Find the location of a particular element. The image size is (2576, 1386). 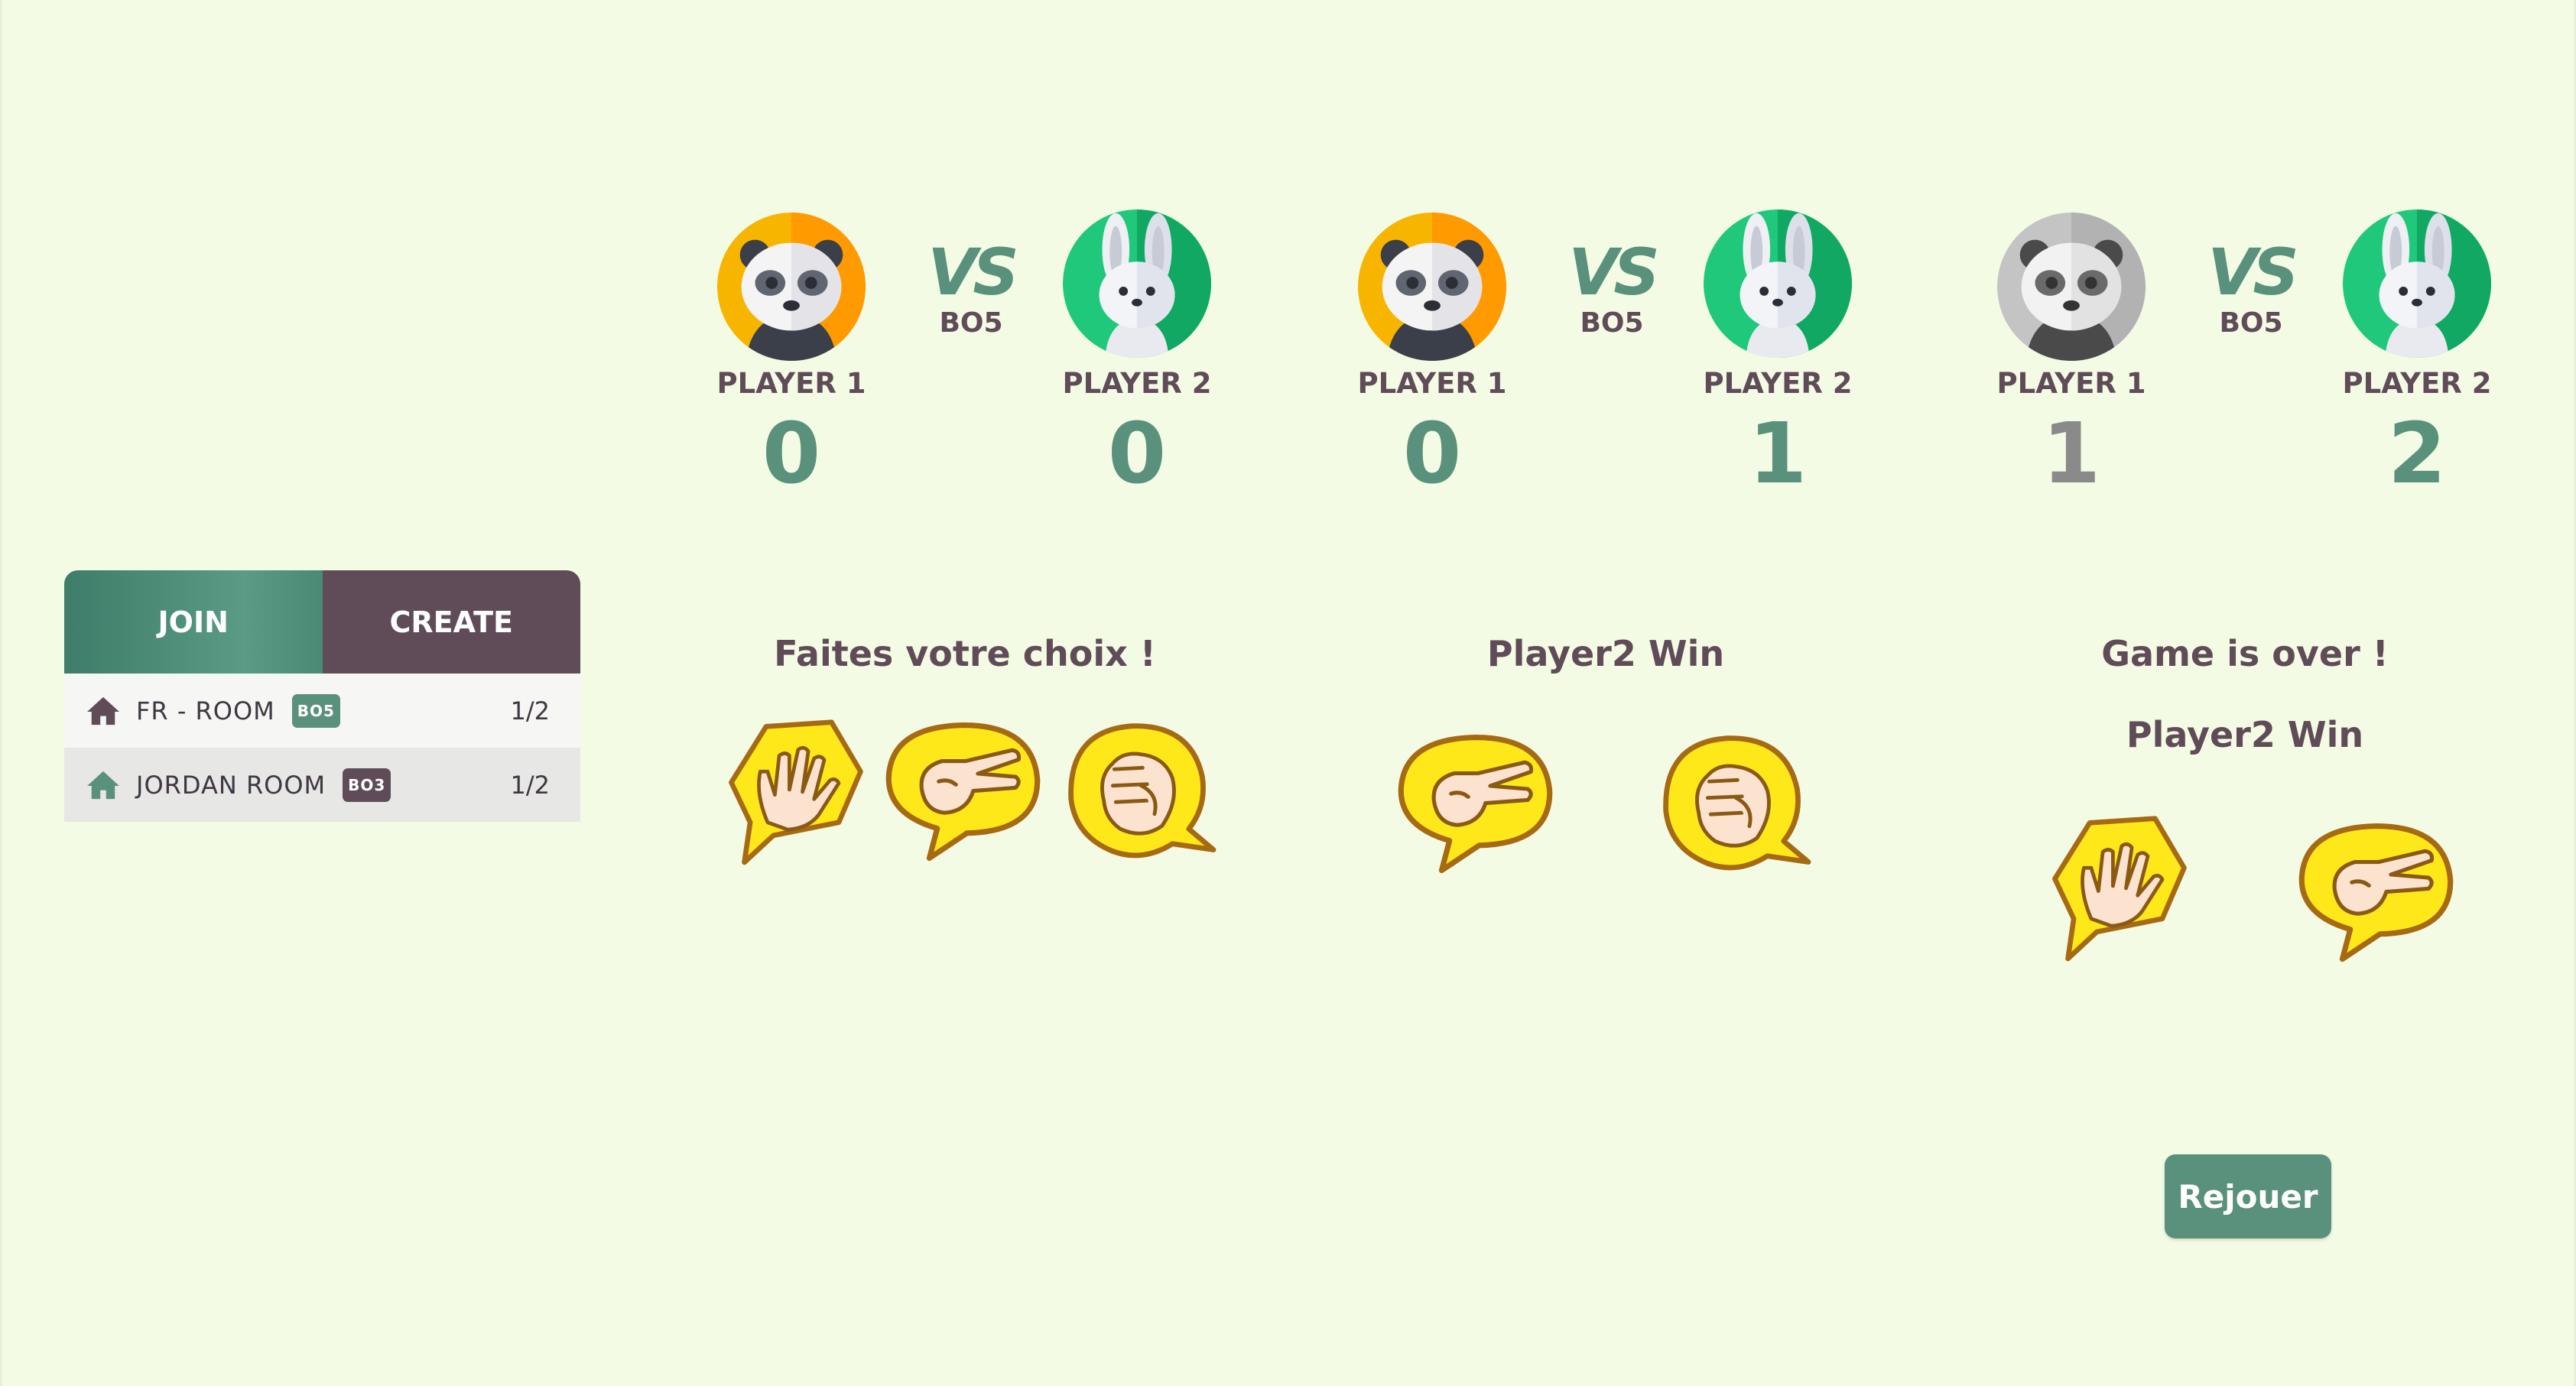

paper-choice-button is located at coordinates (796, 790).